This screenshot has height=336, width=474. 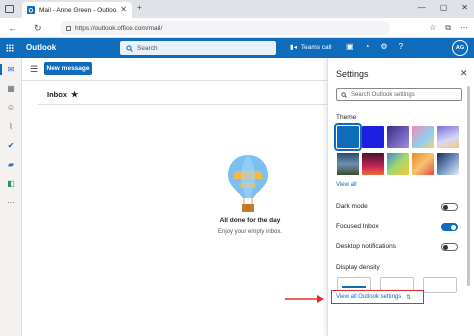 What do you see at coordinates (373, 164) in the screenshot?
I see `theme-swatch-sunset` at bounding box center [373, 164].